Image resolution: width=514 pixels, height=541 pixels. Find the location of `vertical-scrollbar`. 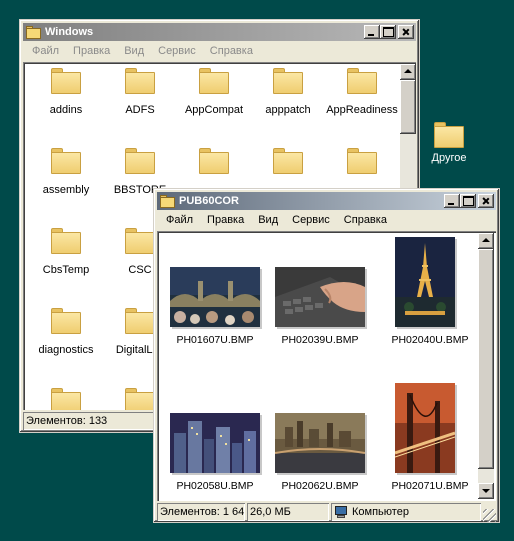

vertical-scrollbar is located at coordinates (486, 366).